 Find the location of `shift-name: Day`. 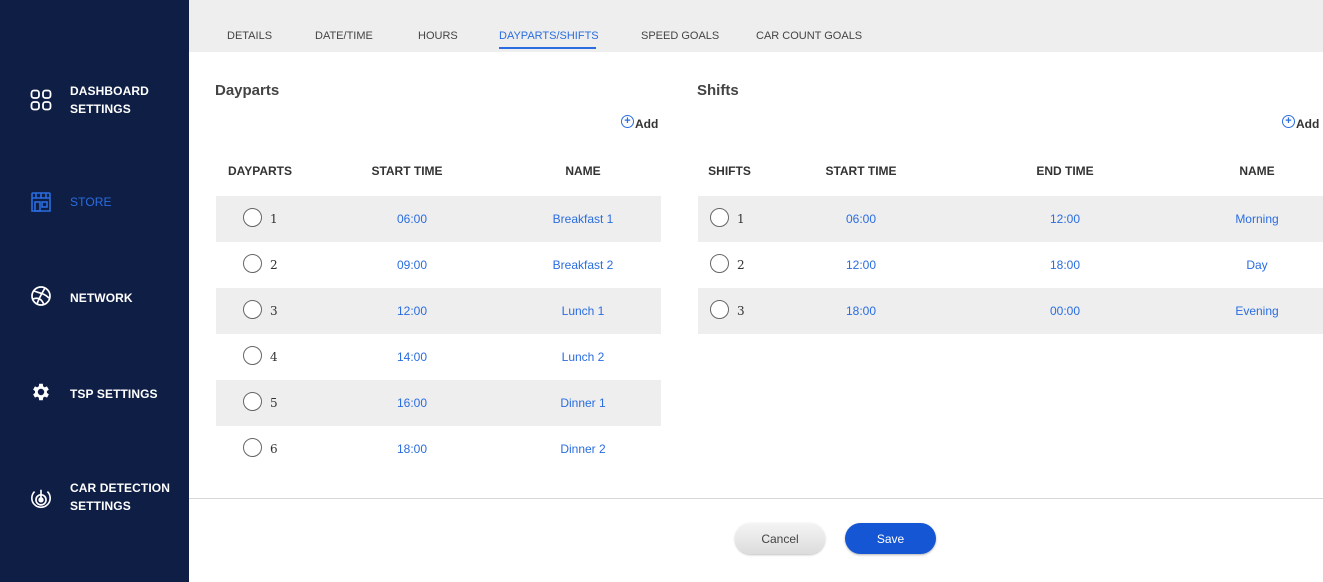

shift-name: Day is located at coordinates (1257, 265).